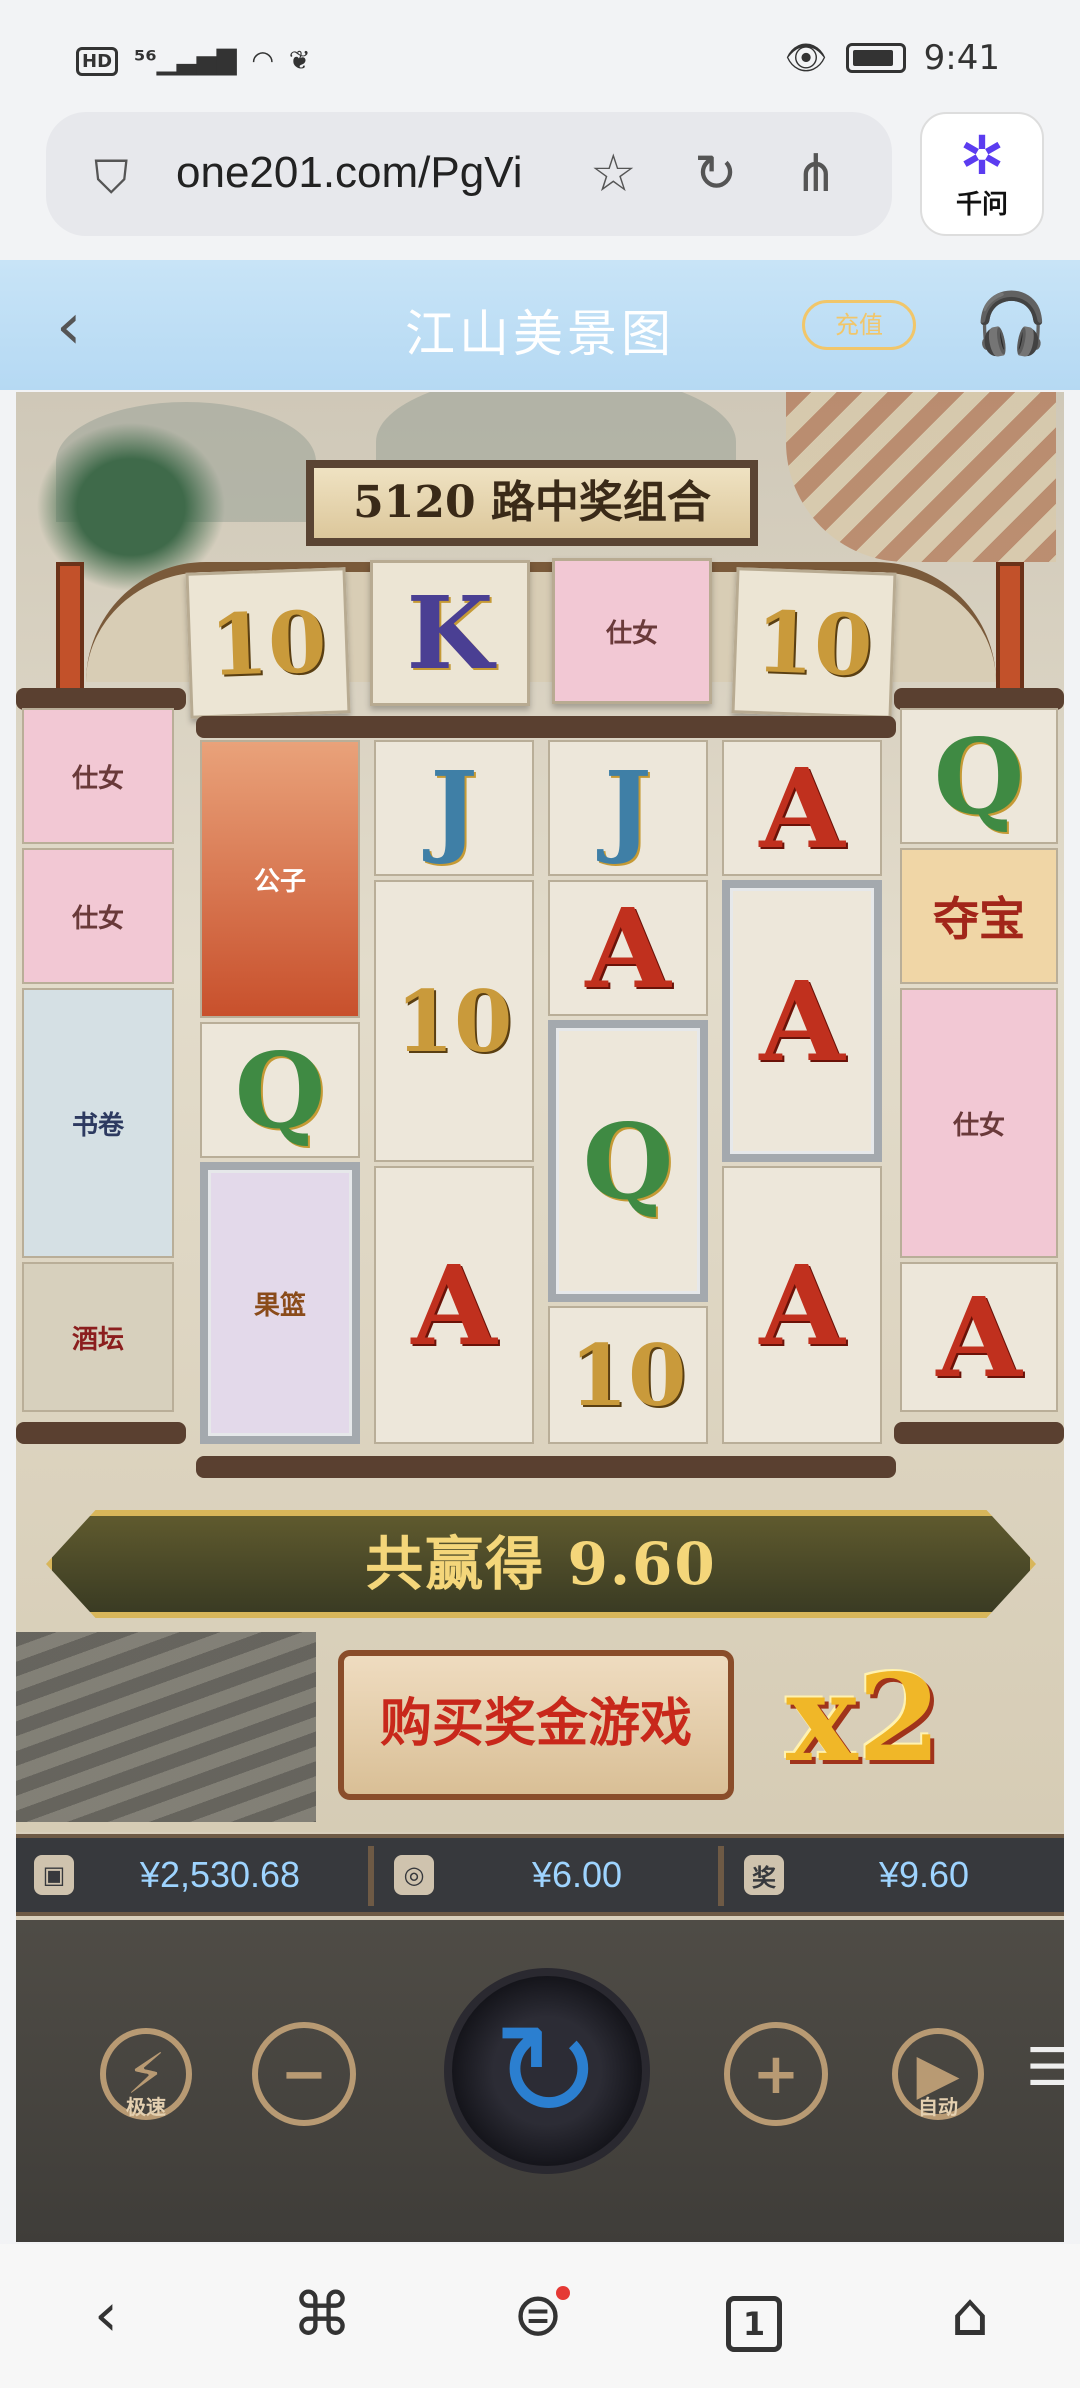 This screenshot has width=1080, height=2388. Describe the element at coordinates (220, 1874) in the screenshot. I see `balance-value: ¥2,530.68` at that location.